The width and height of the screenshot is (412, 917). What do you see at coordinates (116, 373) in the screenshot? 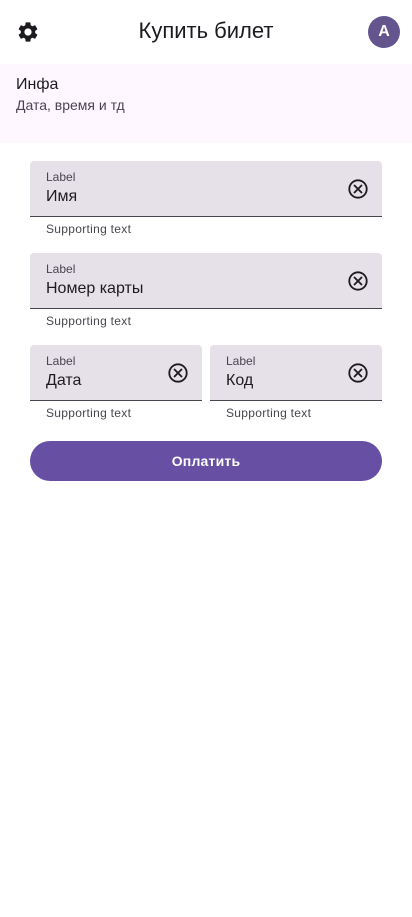
I see `date-input: Label Дата` at bounding box center [116, 373].